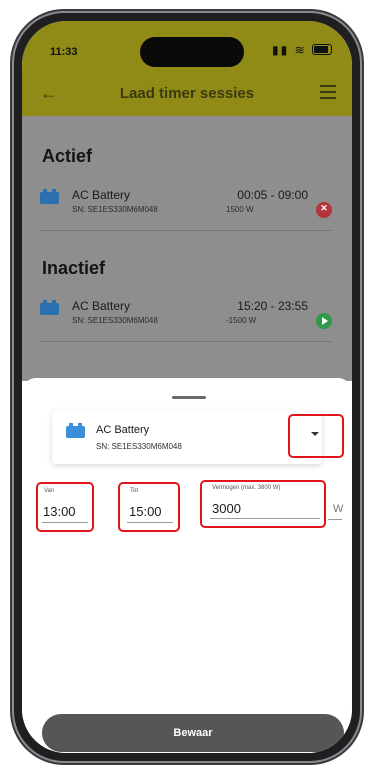  I want to click on from-time-label: Van, so click(49, 491).